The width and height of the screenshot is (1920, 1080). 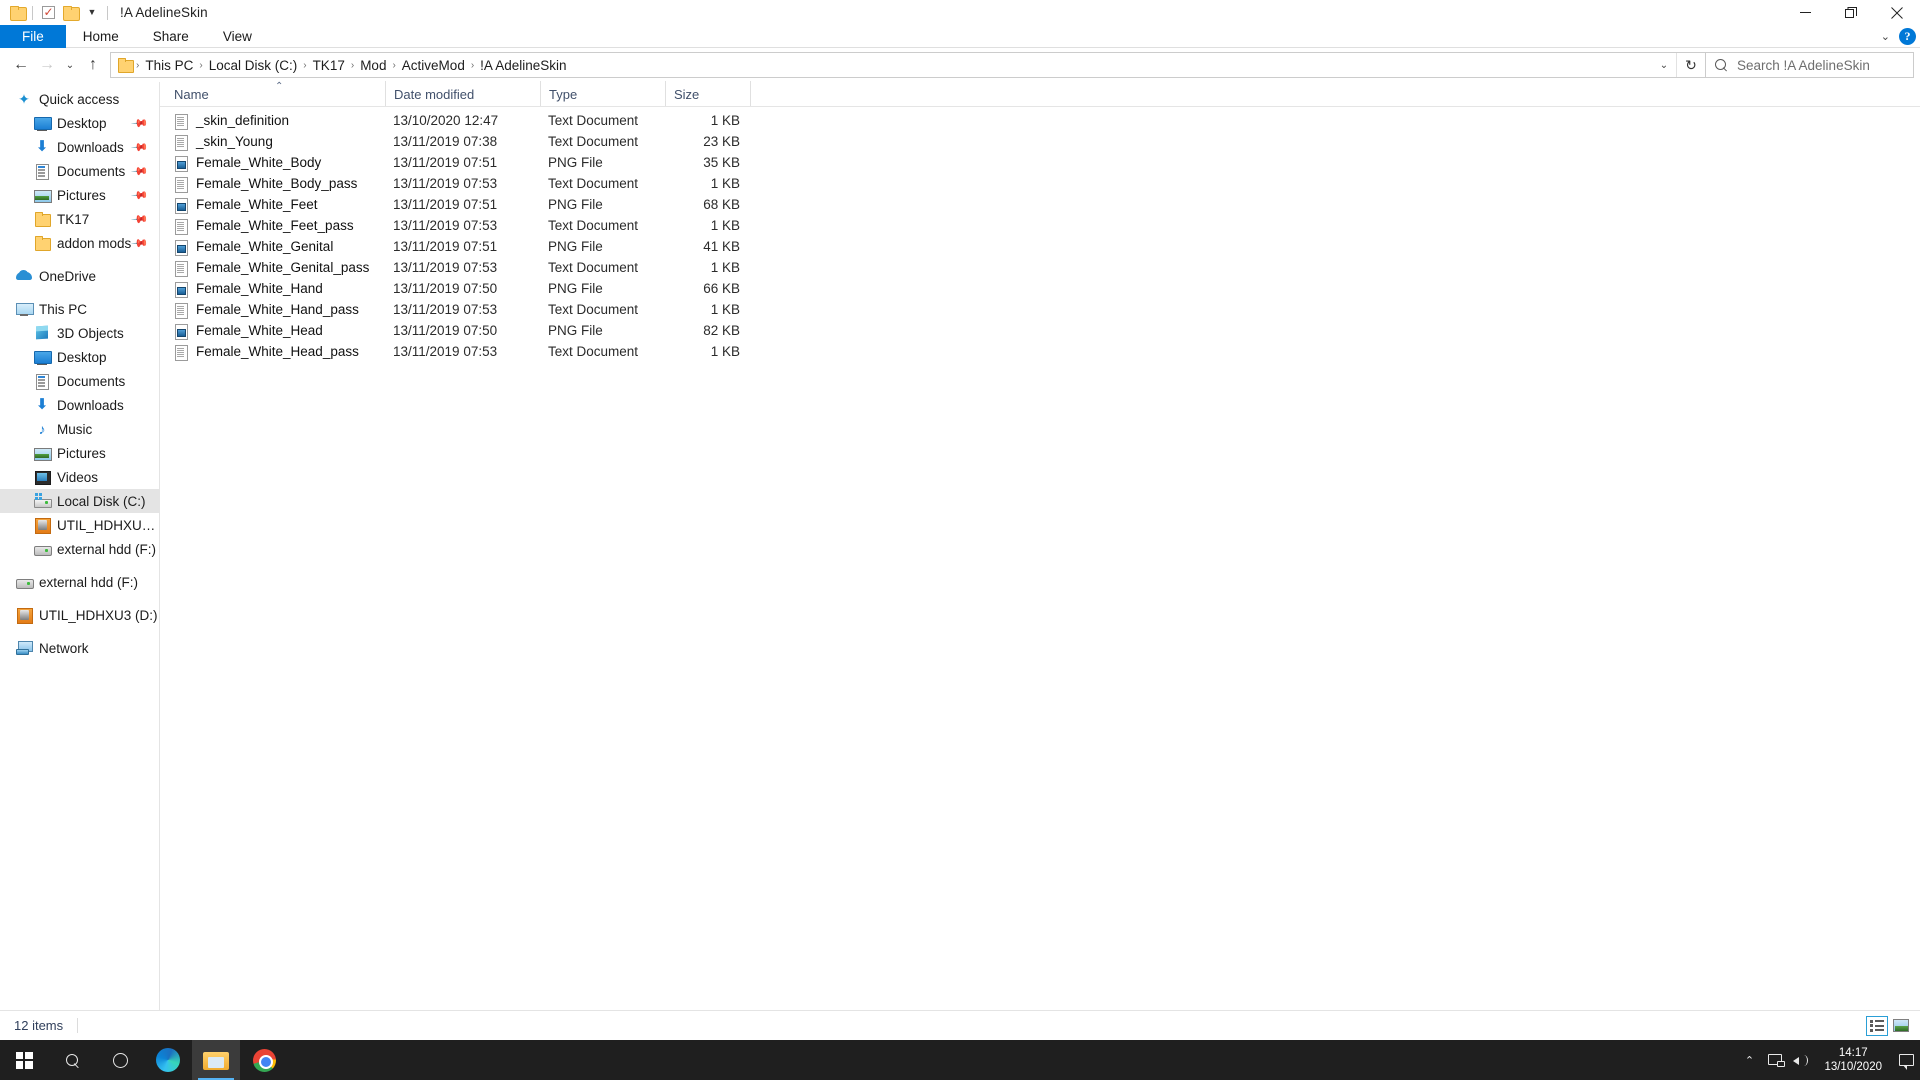 I want to click on close-button, so click(x=1897, y=12).